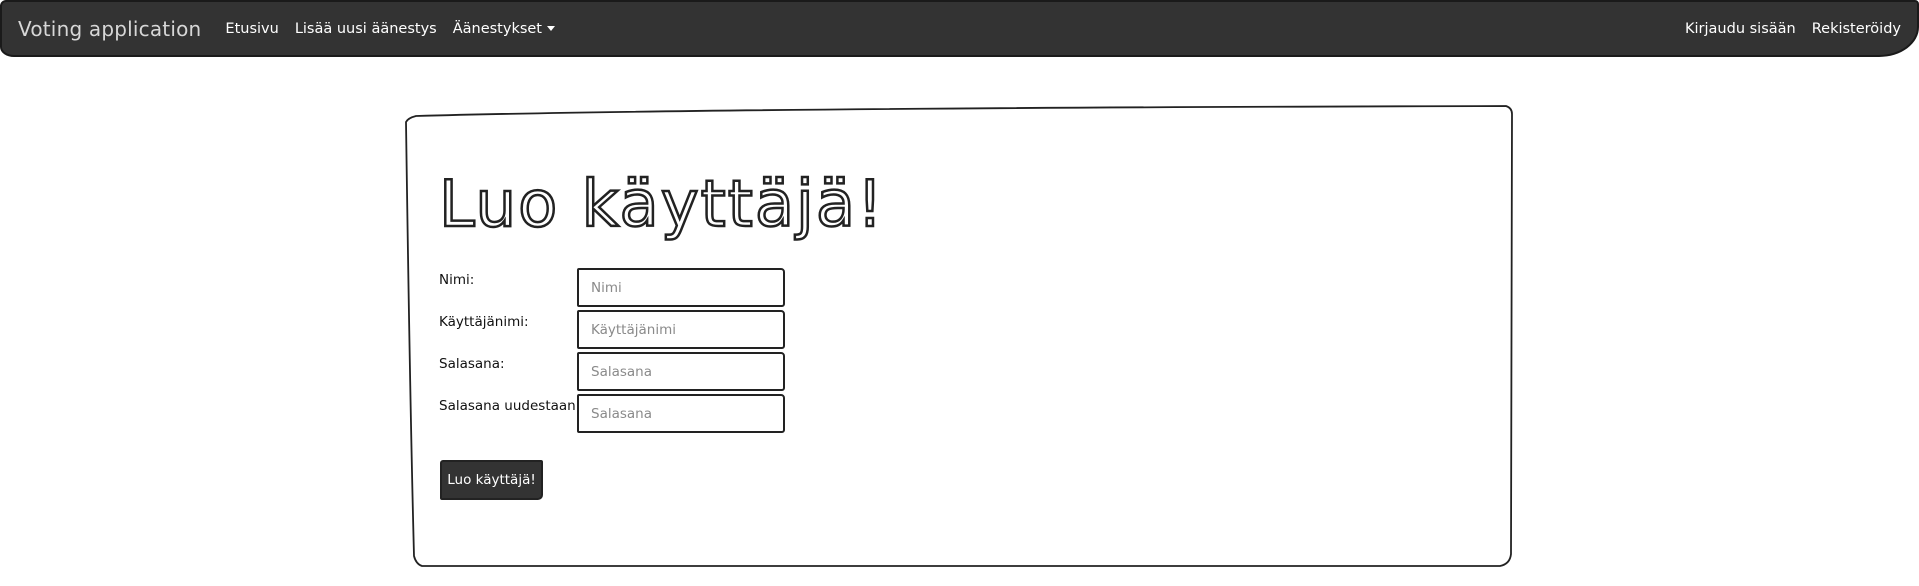  Describe the element at coordinates (681, 287) in the screenshot. I see `name-input` at that location.